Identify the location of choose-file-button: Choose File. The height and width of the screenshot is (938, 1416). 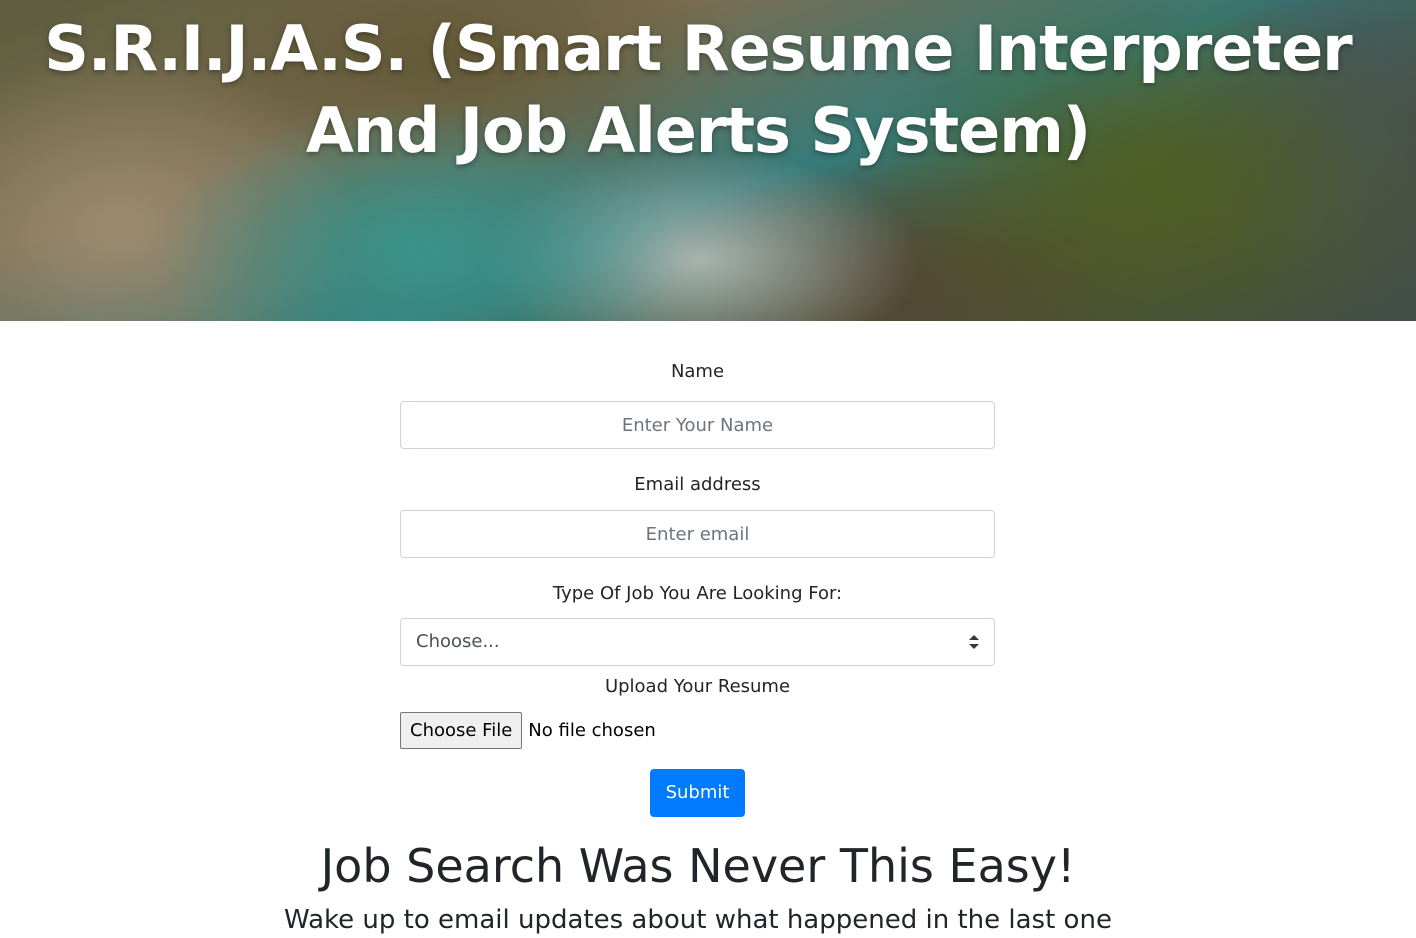
(461, 730).